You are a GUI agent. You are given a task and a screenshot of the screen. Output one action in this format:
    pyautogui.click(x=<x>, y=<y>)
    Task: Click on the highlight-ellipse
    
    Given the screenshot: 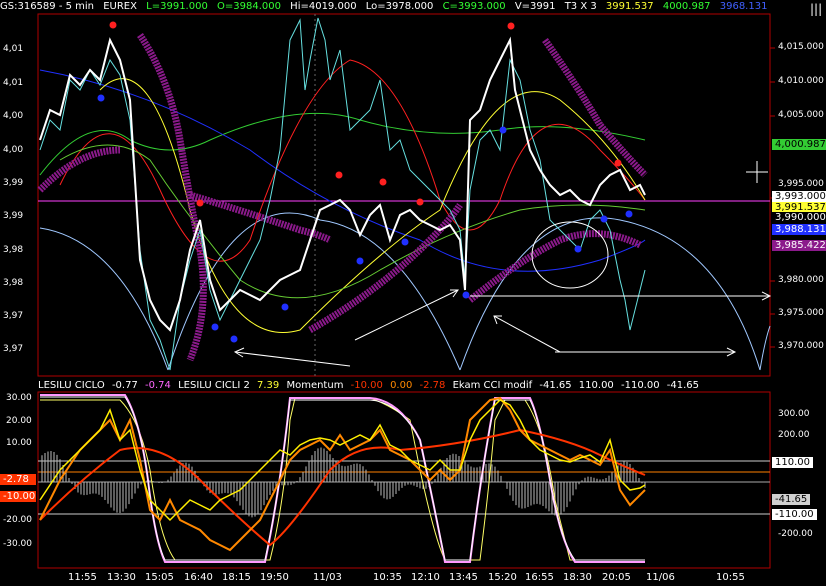 What is the action you would take?
    pyautogui.click(x=570, y=255)
    